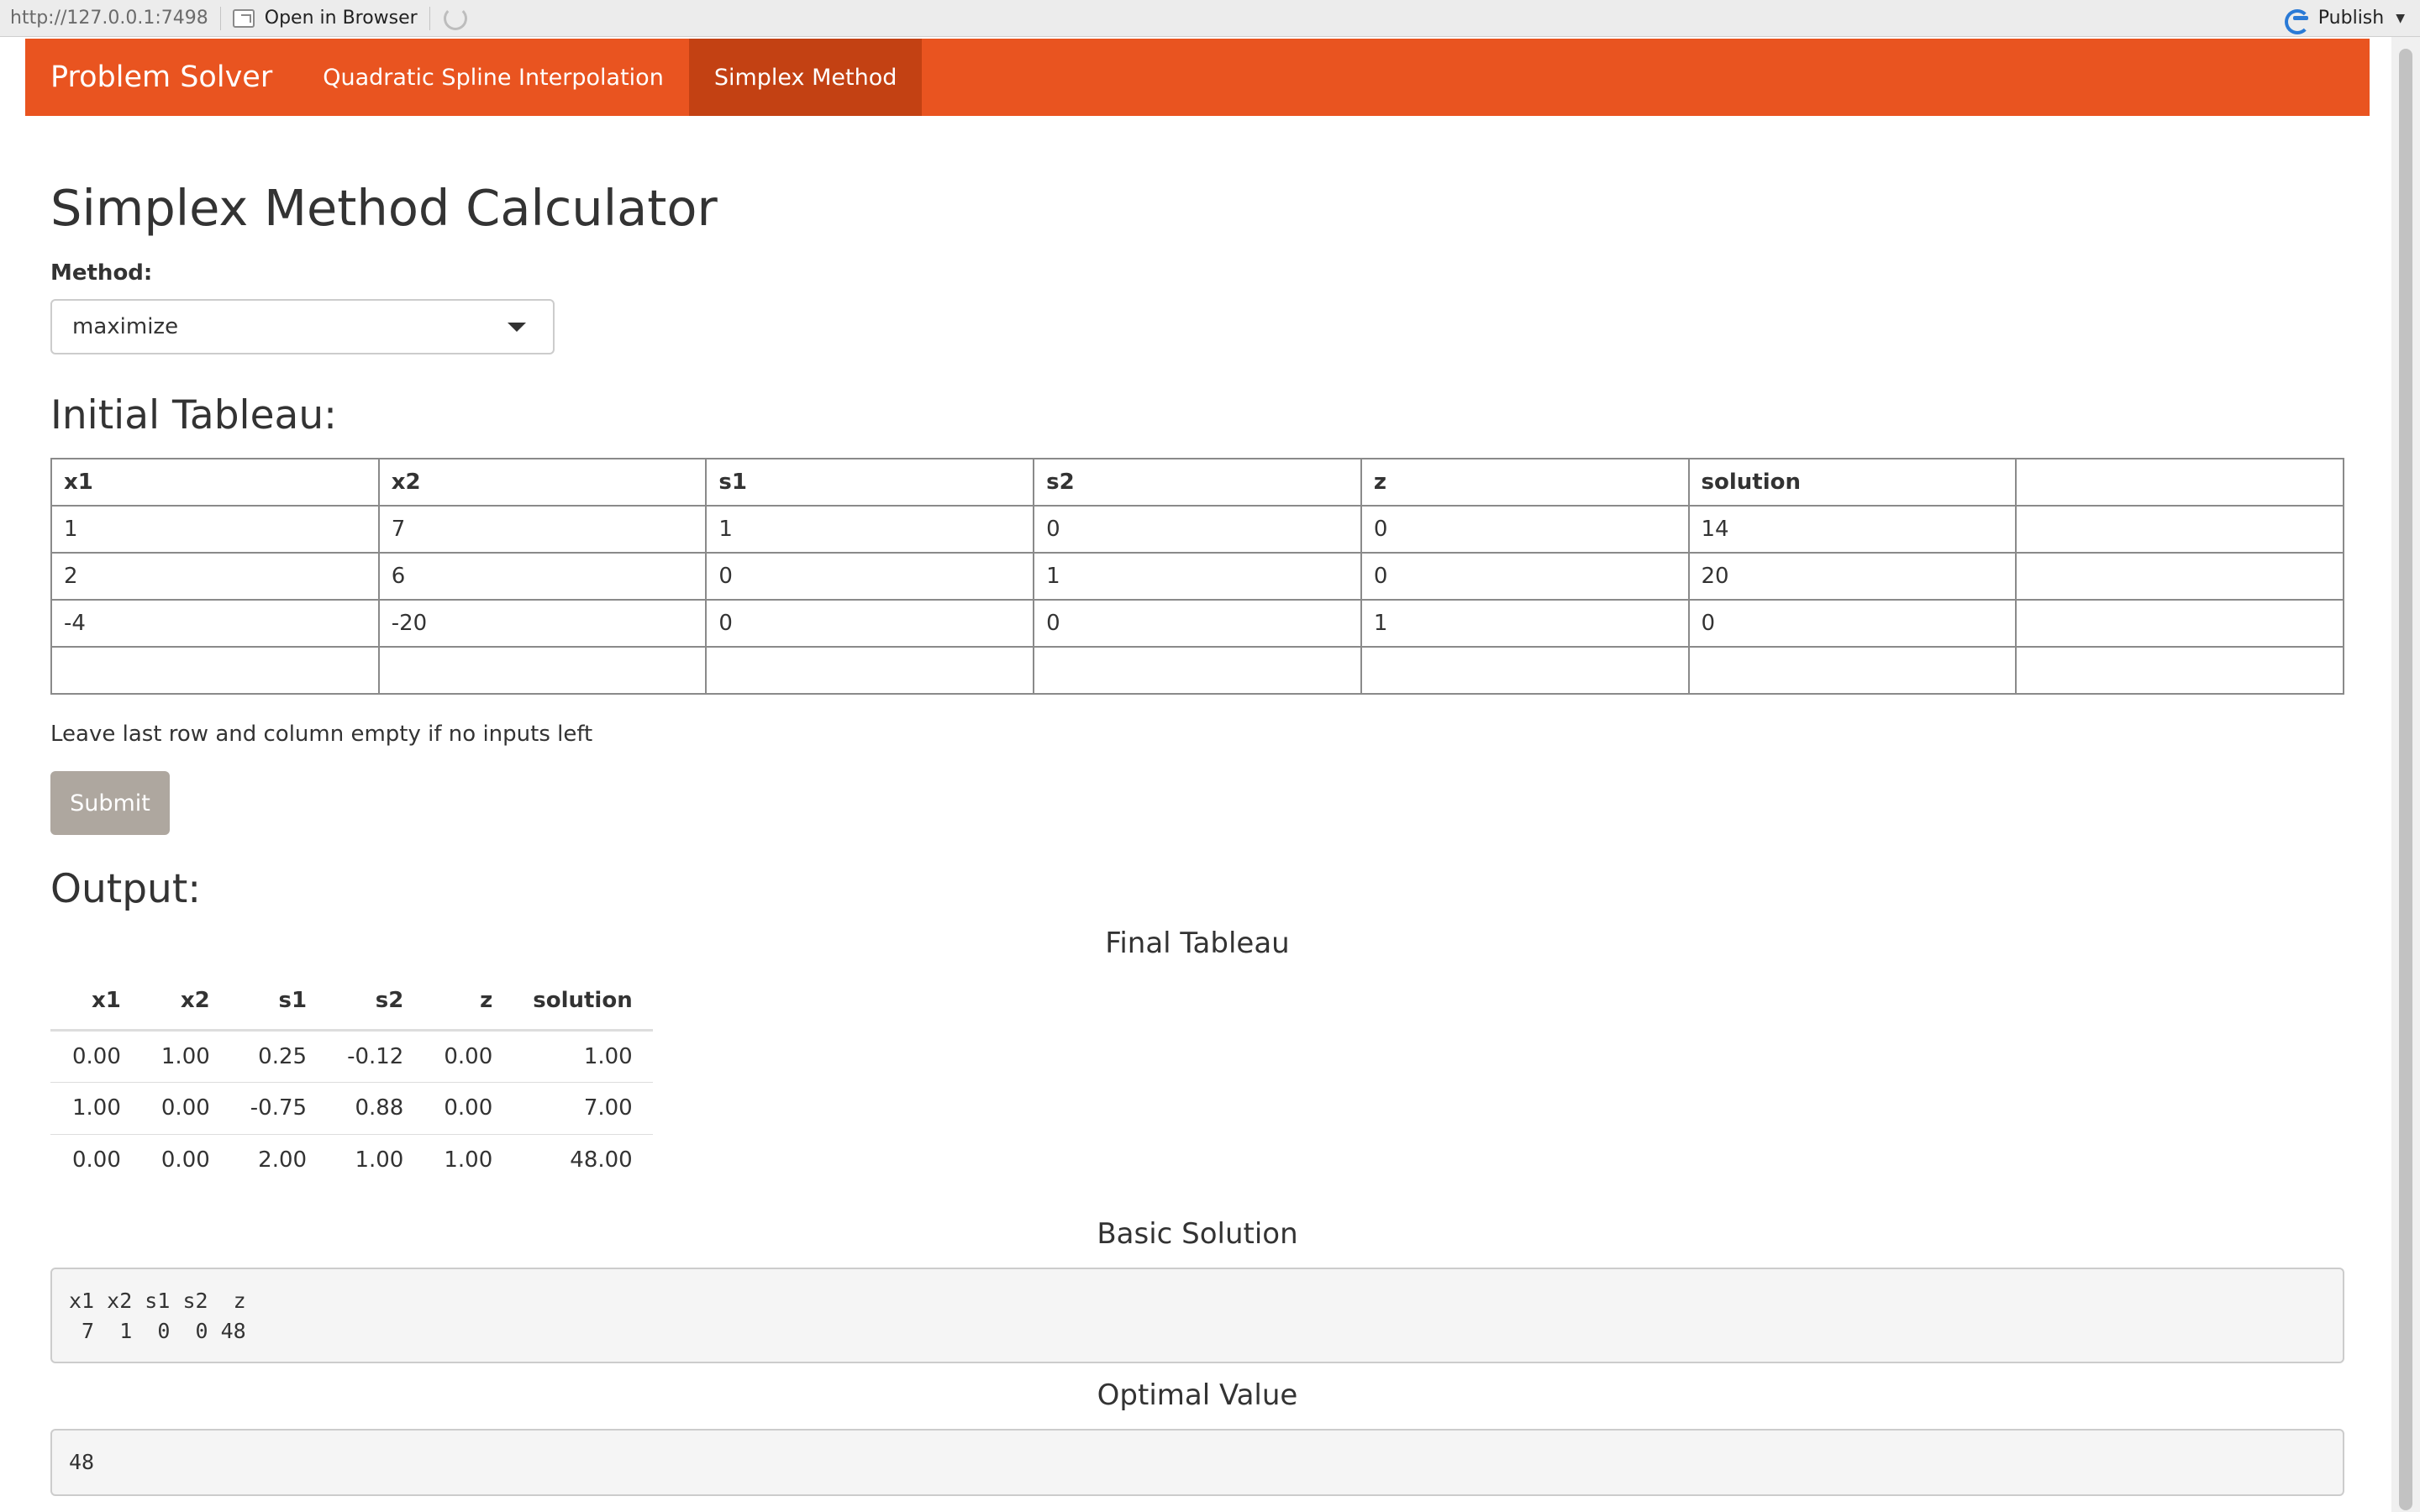 The width and height of the screenshot is (2420, 1512). Describe the element at coordinates (109, 18) in the screenshot. I see `viewer-url: http://127.0.0.1:7498` at that location.